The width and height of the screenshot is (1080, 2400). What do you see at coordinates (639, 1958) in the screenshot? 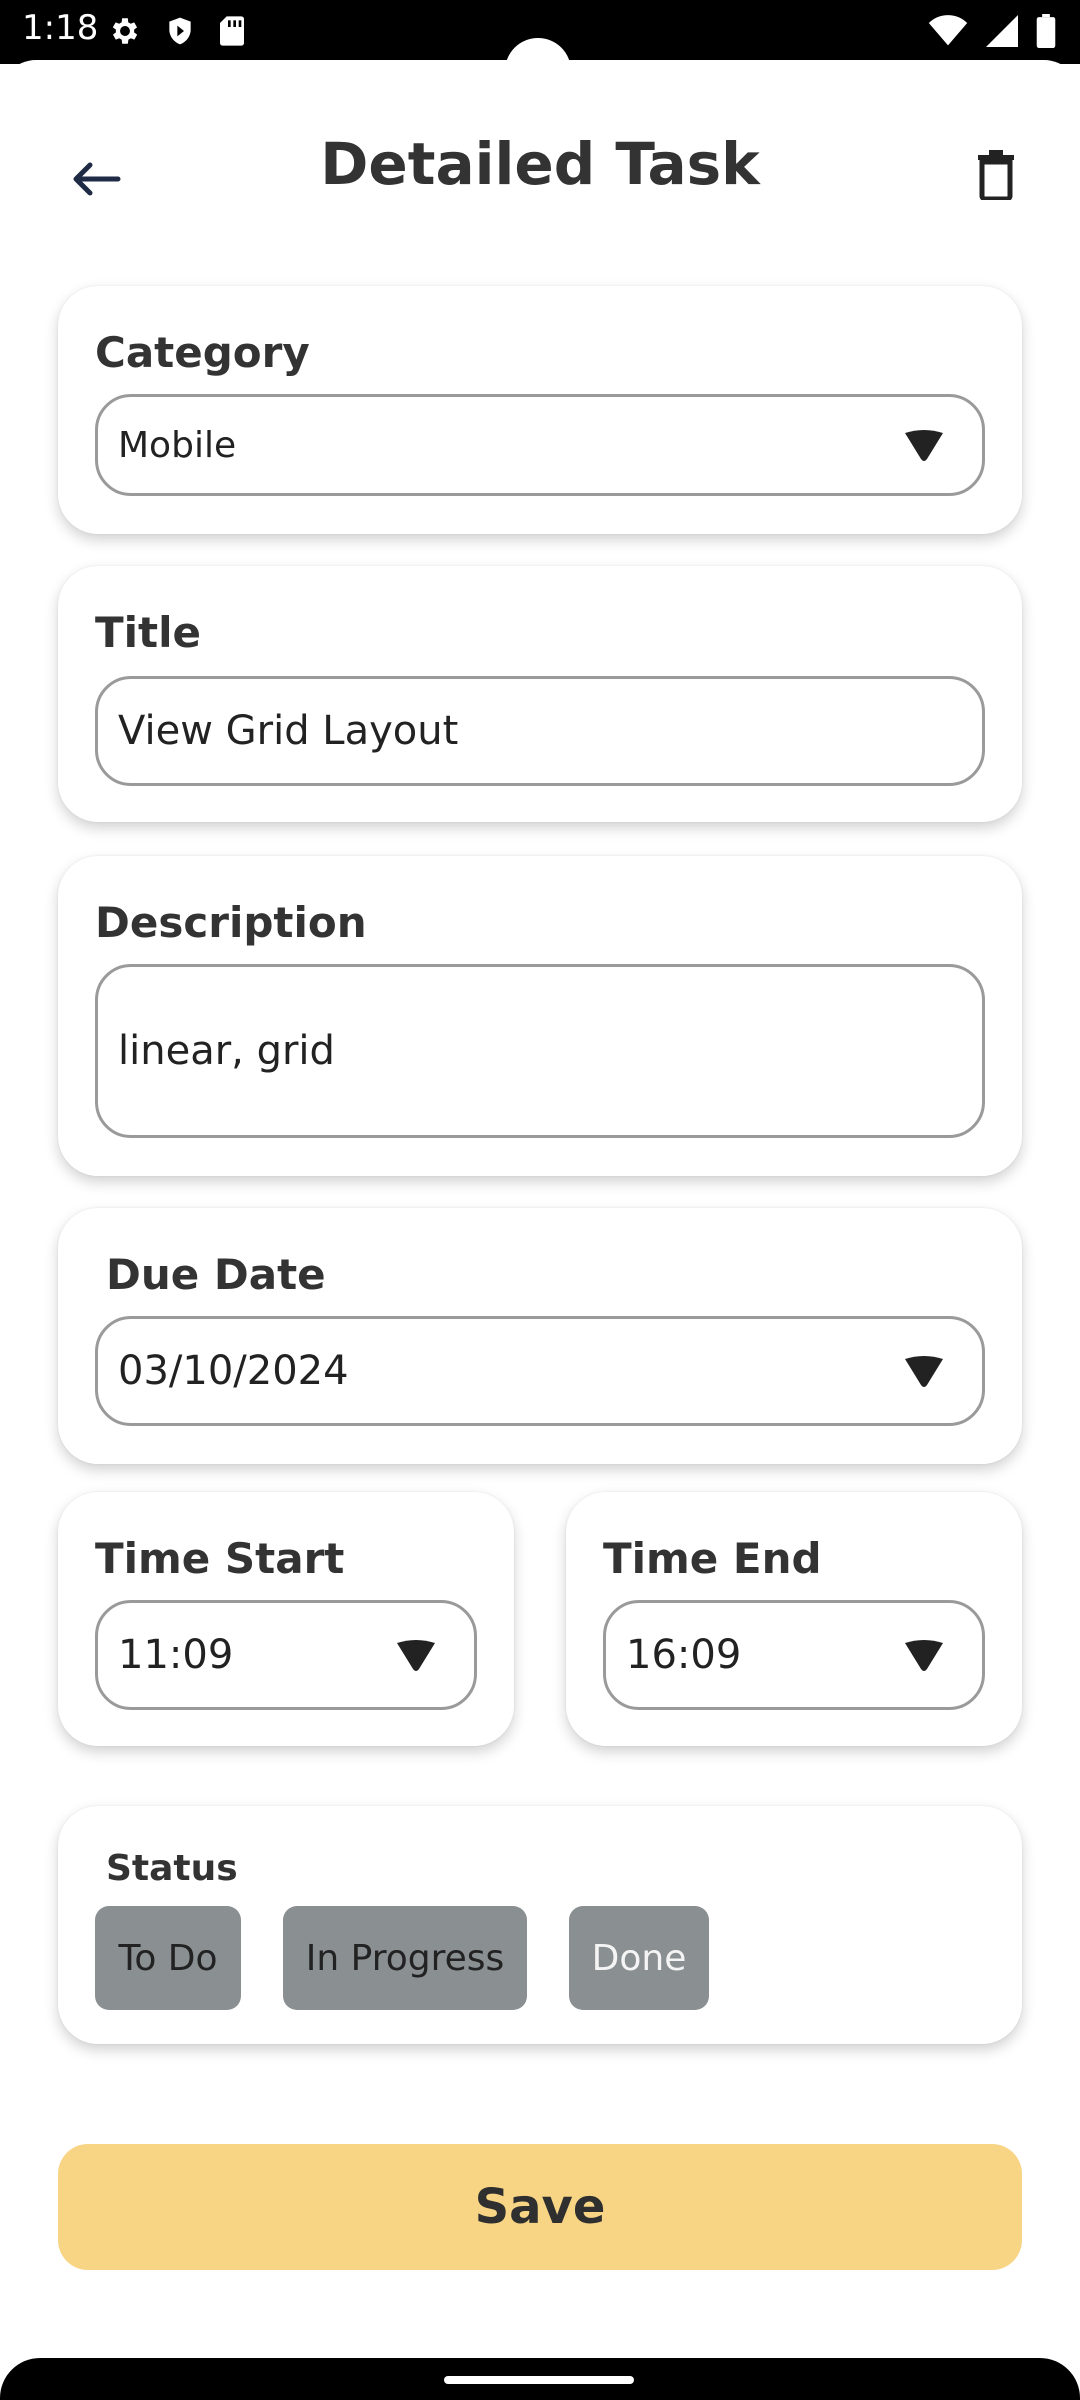
I see `status-chip-done: Done` at bounding box center [639, 1958].